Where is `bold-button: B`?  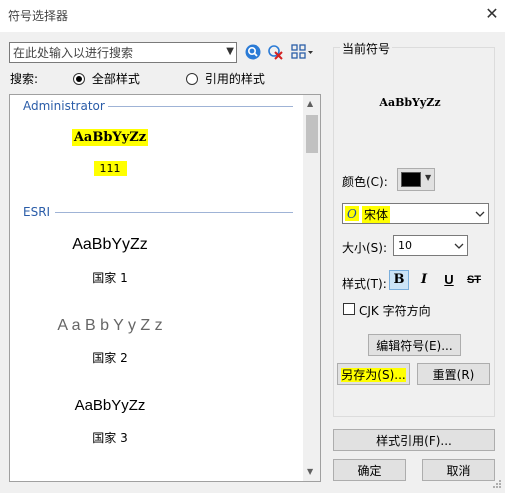 bold-button: B is located at coordinates (399, 280).